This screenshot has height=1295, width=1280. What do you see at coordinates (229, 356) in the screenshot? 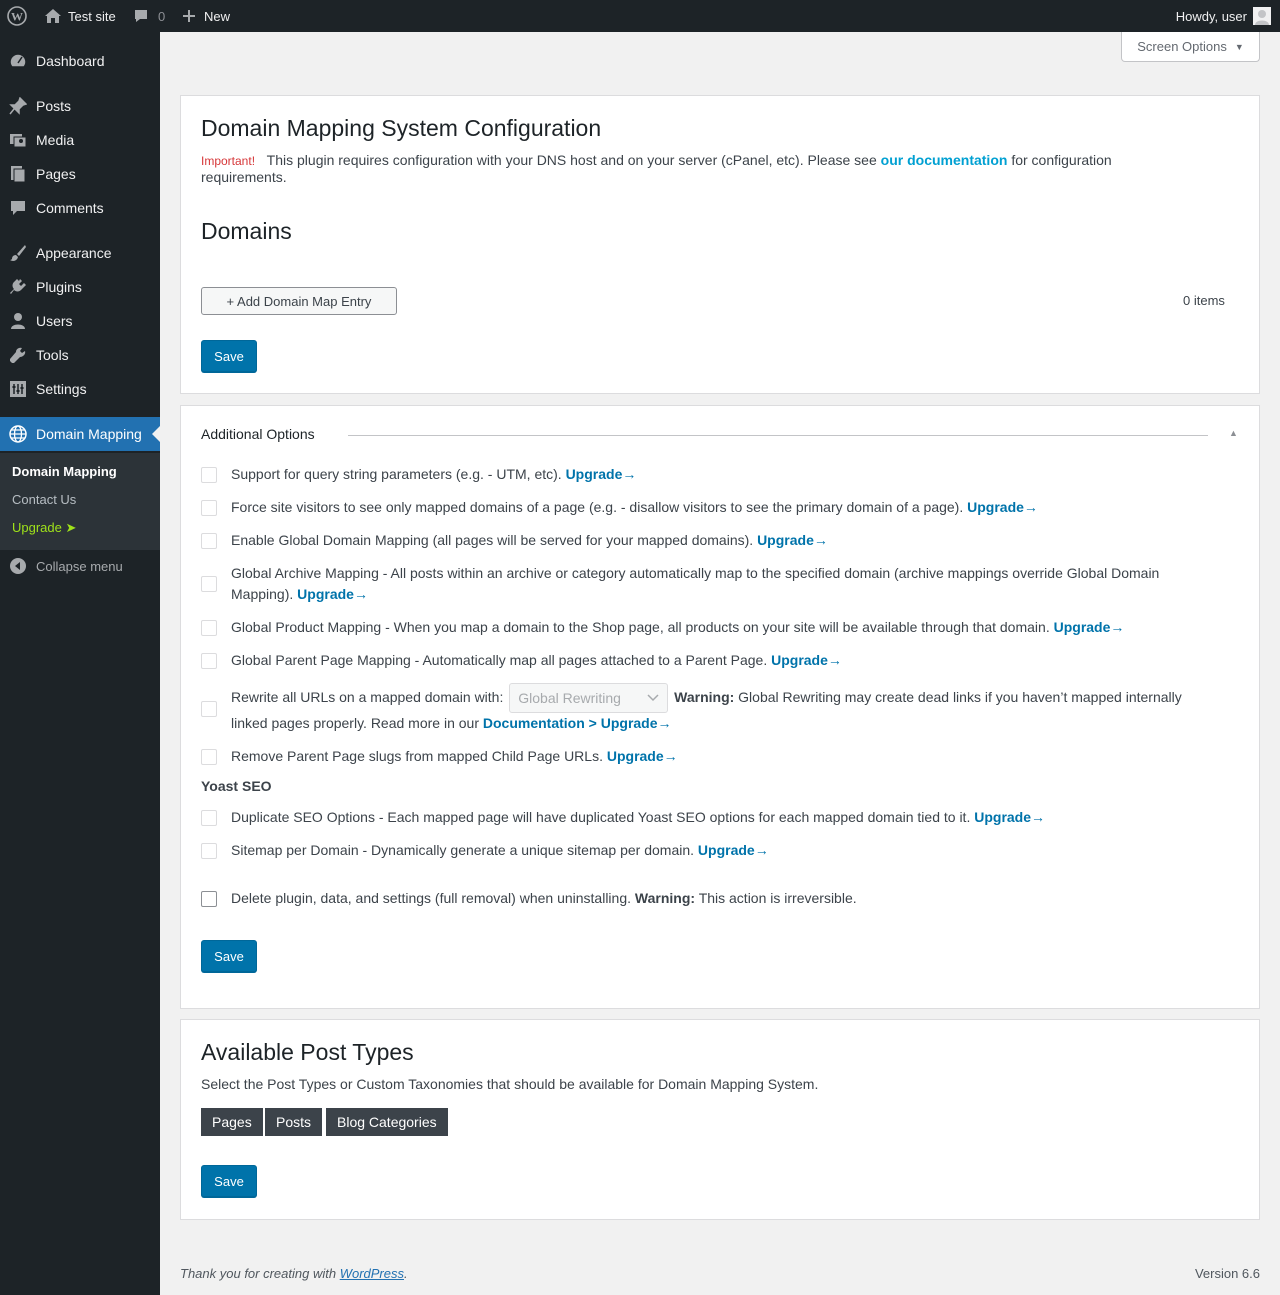
I see `save-domains-button: Save` at bounding box center [229, 356].